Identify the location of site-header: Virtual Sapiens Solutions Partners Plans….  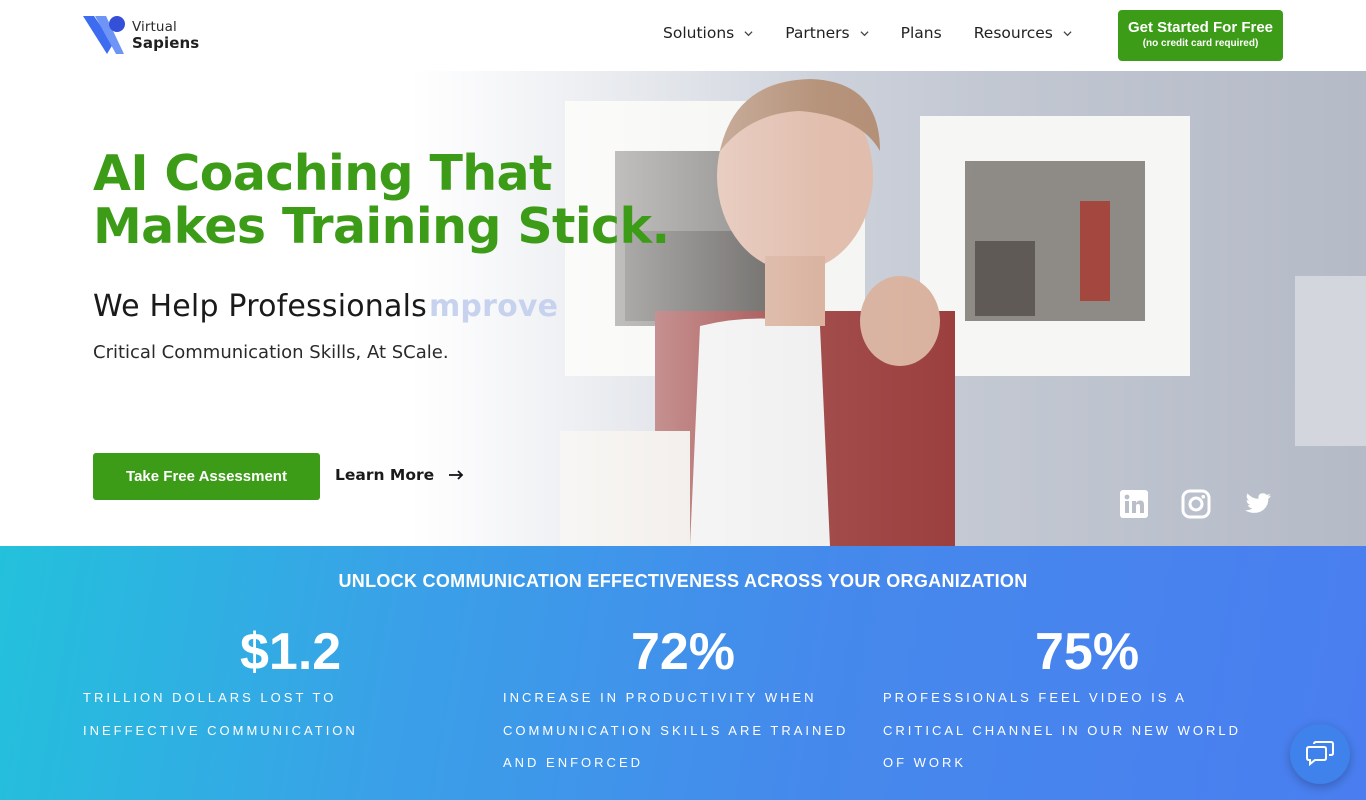
(683, 35).